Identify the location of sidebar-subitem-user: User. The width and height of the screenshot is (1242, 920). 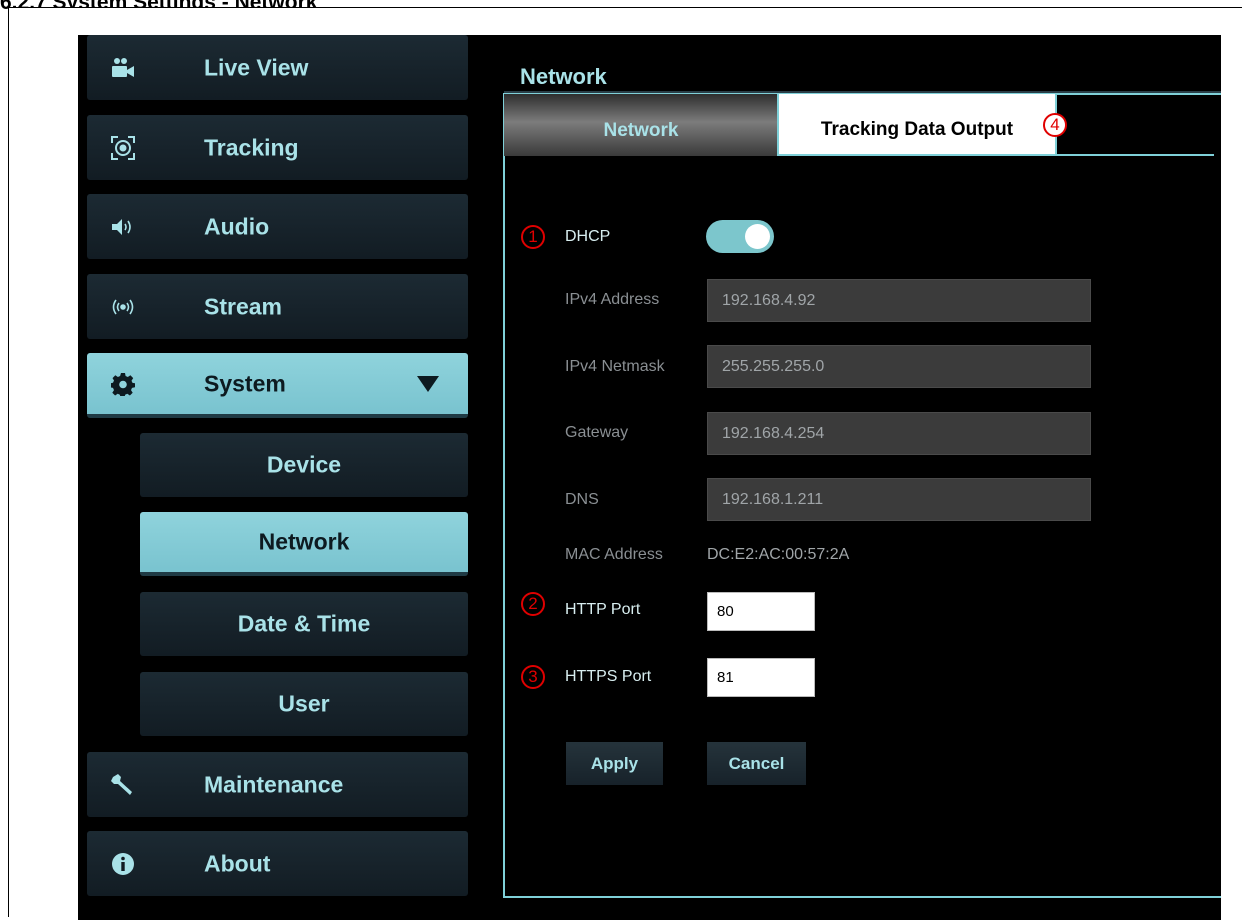
(304, 704).